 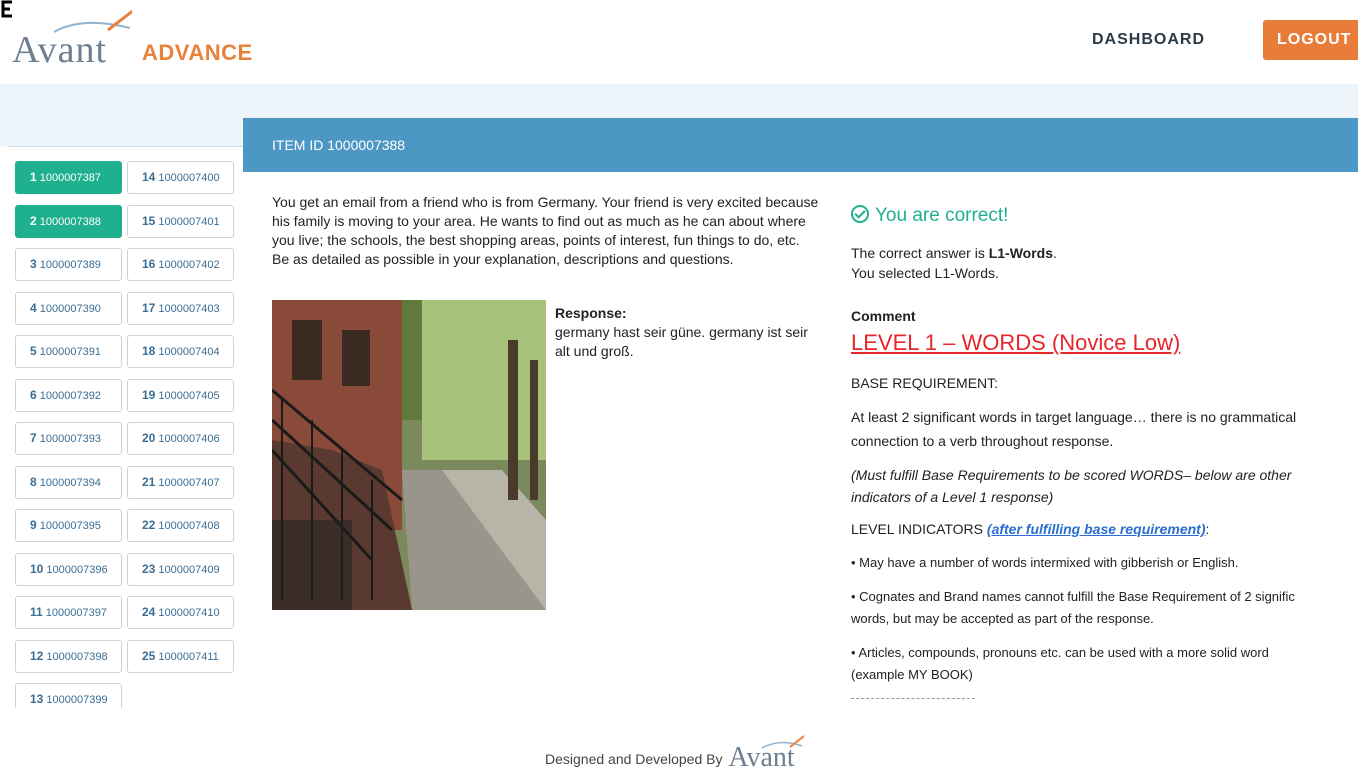 I want to click on sidebar-item-number: 15, so click(x=149, y=220).